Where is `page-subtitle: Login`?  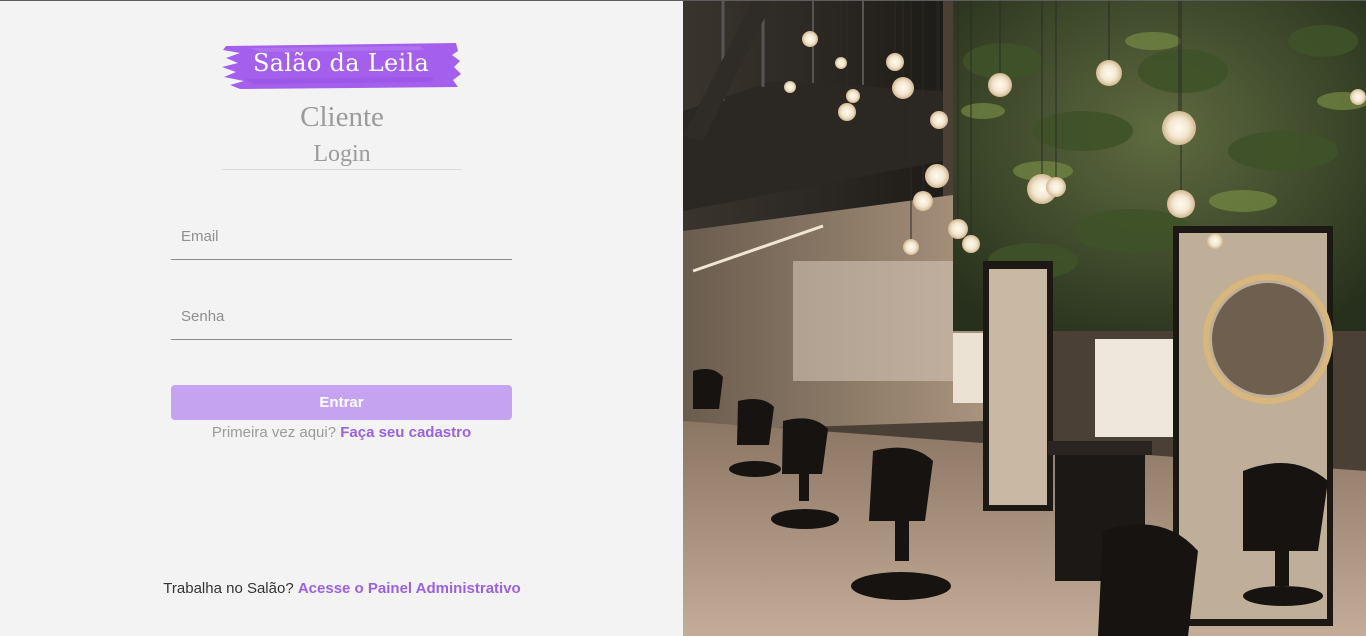
page-subtitle: Login is located at coordinates (342, 154).